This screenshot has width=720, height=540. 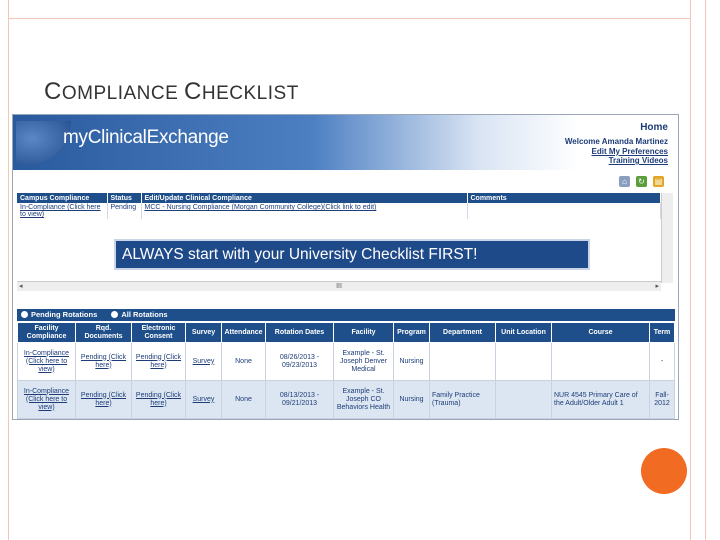 What do you see at coordinates (62, 211) in the screenshot?
I see `campus-compliance-link: In-Compliance (Click here to view)` at bounding box center [62, 211].